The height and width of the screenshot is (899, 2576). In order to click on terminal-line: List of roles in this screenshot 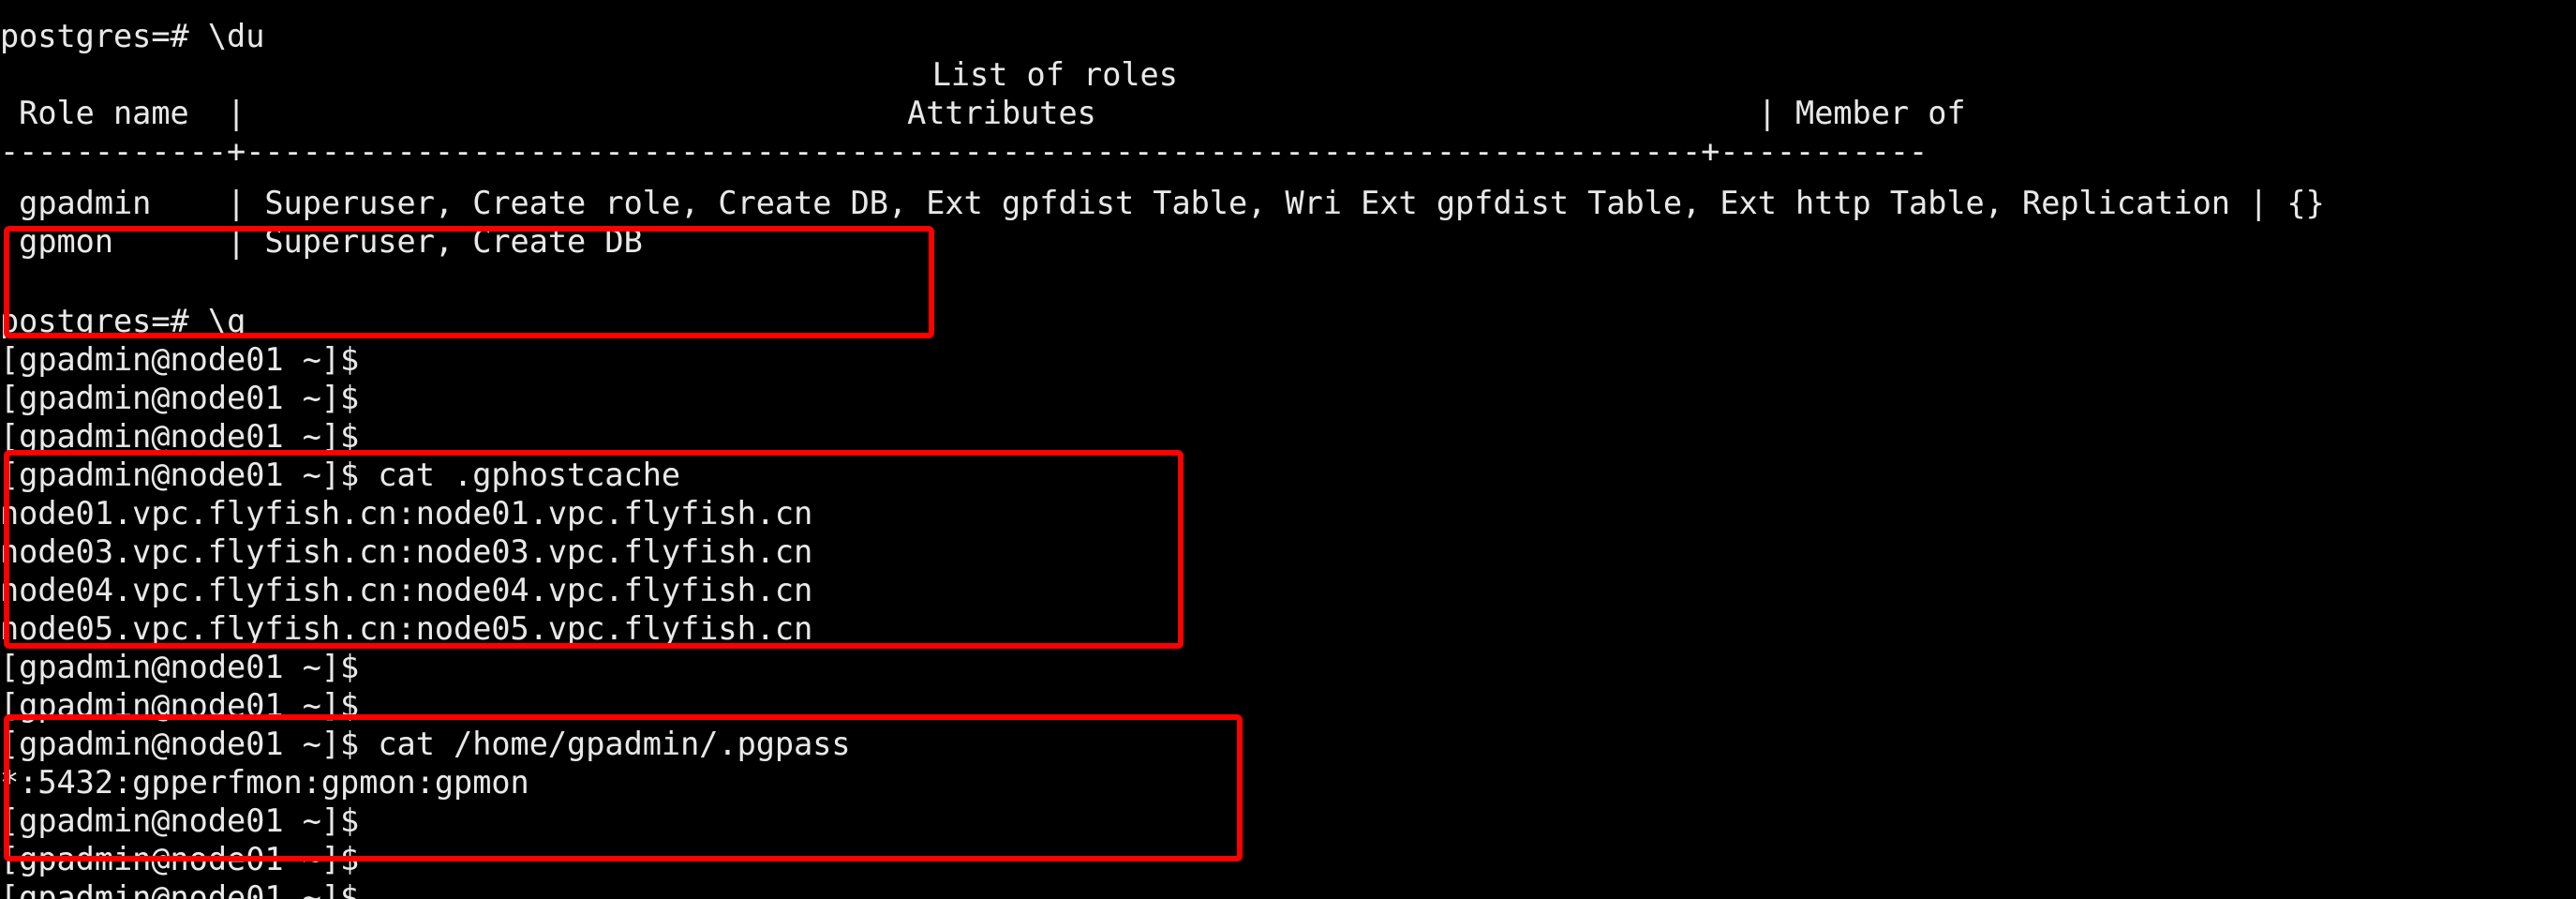, I will do `click(1054, 74)`.